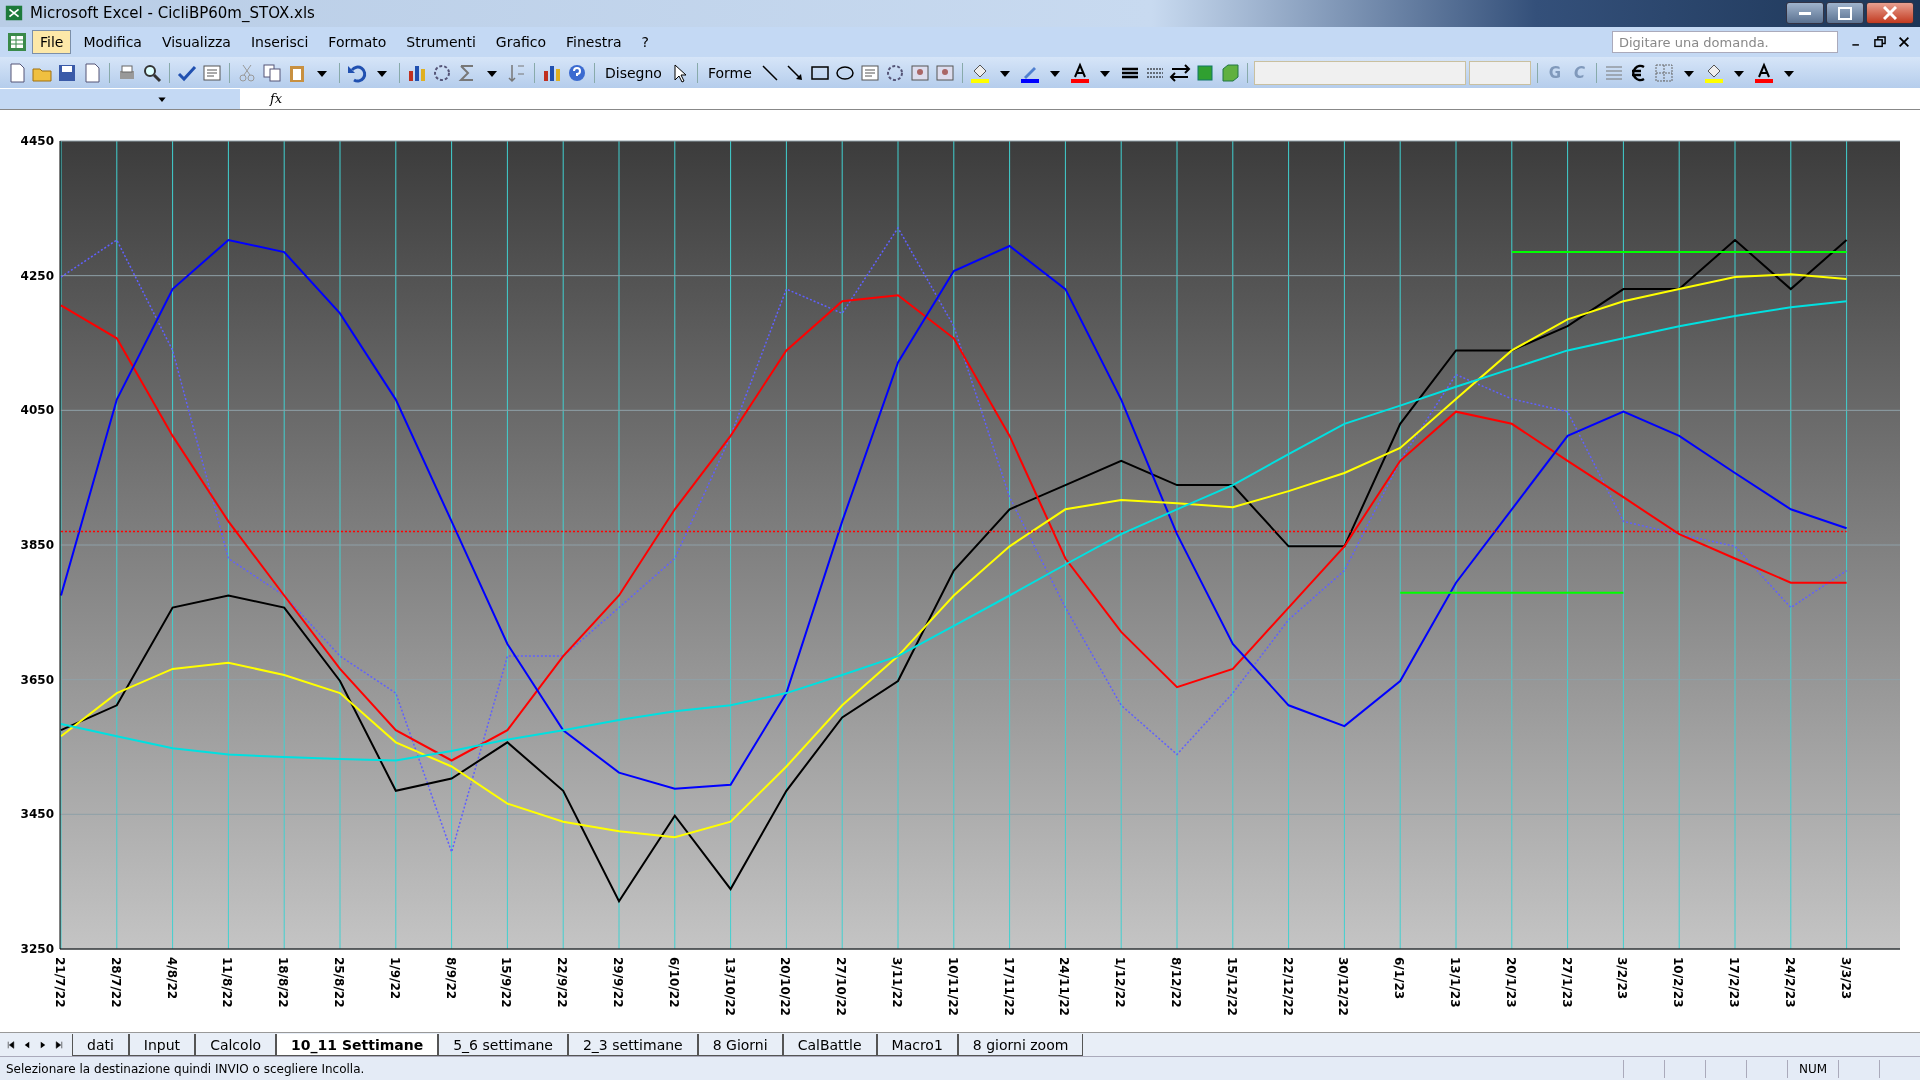  Describe the element at coordinates (506, 982) in the screenshot. I see `x-axis-label: 15/9/22` at that location.